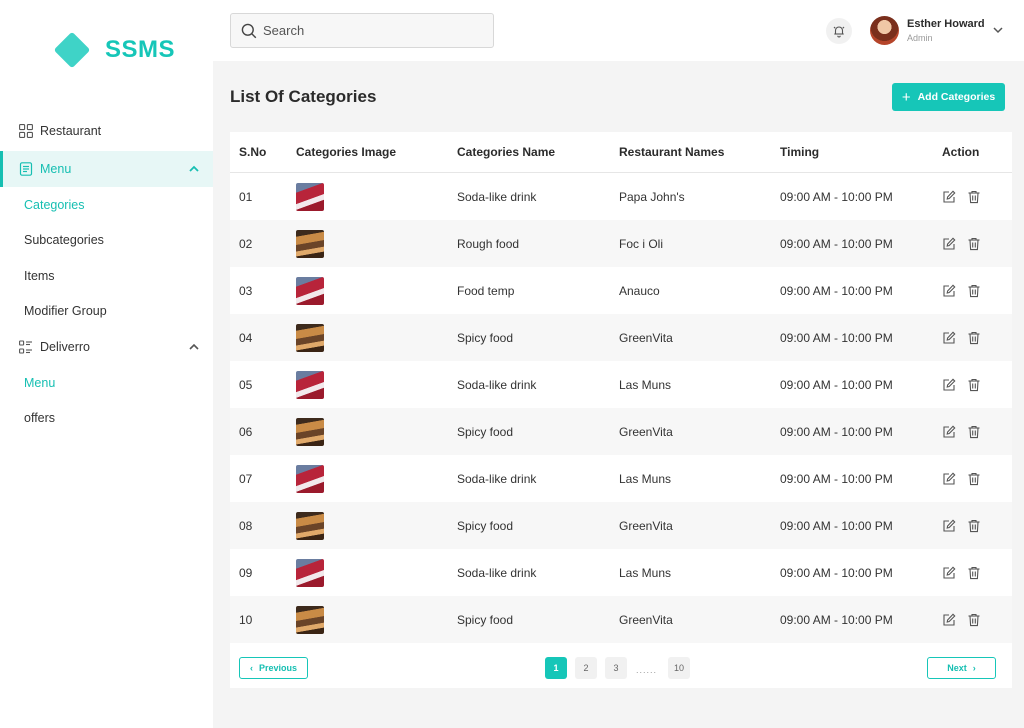 The width and height of the screenshot is (1024, 728). I want to click on next-button: Next ›, so click(961, 668).